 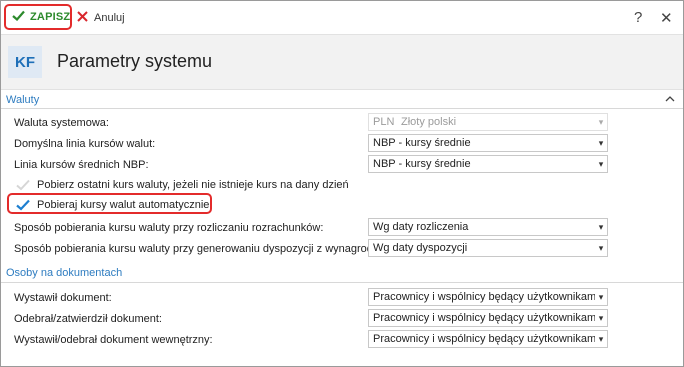 What do you see at coordinates (123, 204) in the screenshot?
I see `checkbox-label: Pobieraj kursy walut automatycznie` at bounding box center [123, 204].